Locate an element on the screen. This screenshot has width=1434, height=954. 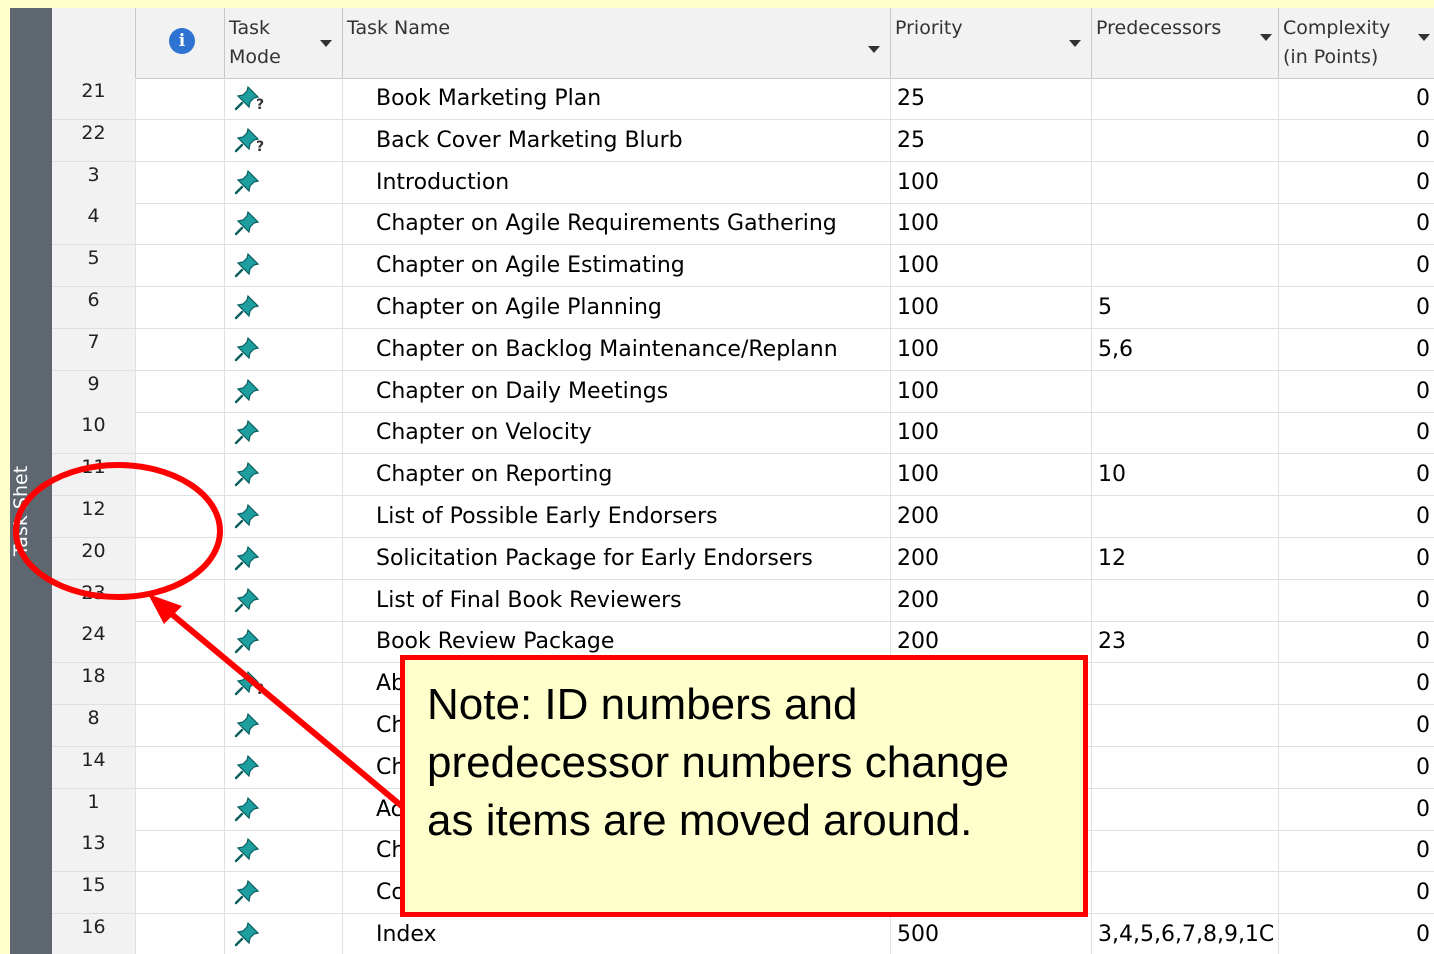
task-name-cell: Chapter on Agile Requirements Gathering is located at coordinates (617, 224).